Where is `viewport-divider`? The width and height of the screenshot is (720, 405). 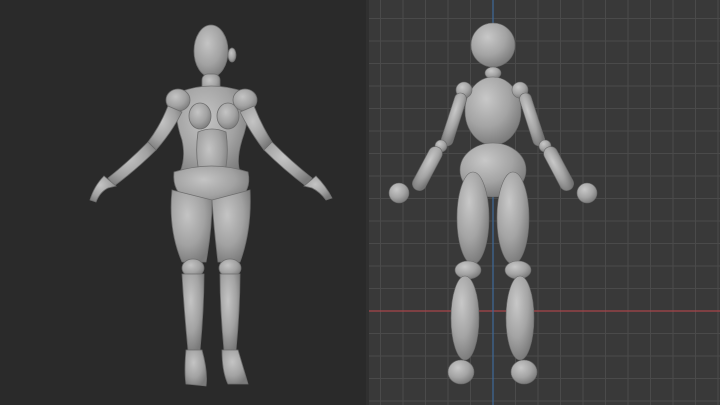
viewport-divider is located at coordinates (367, 202).